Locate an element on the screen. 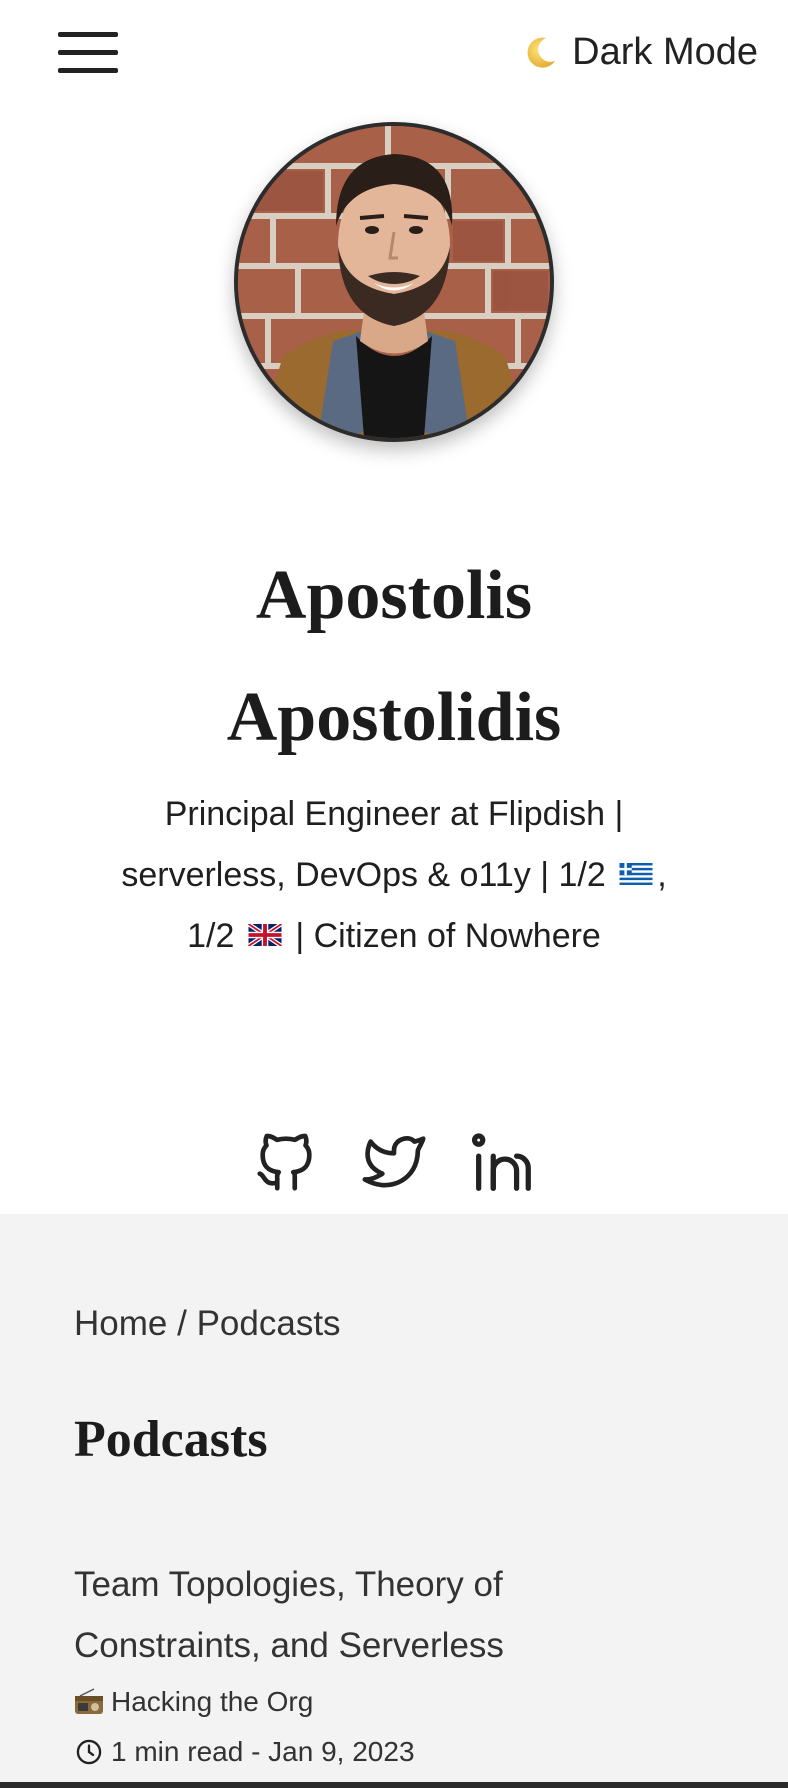 The height and width of the screenshot is (1788, 788). profile-name: Apostolis Apostolidis is located at coordinates (394, 657).